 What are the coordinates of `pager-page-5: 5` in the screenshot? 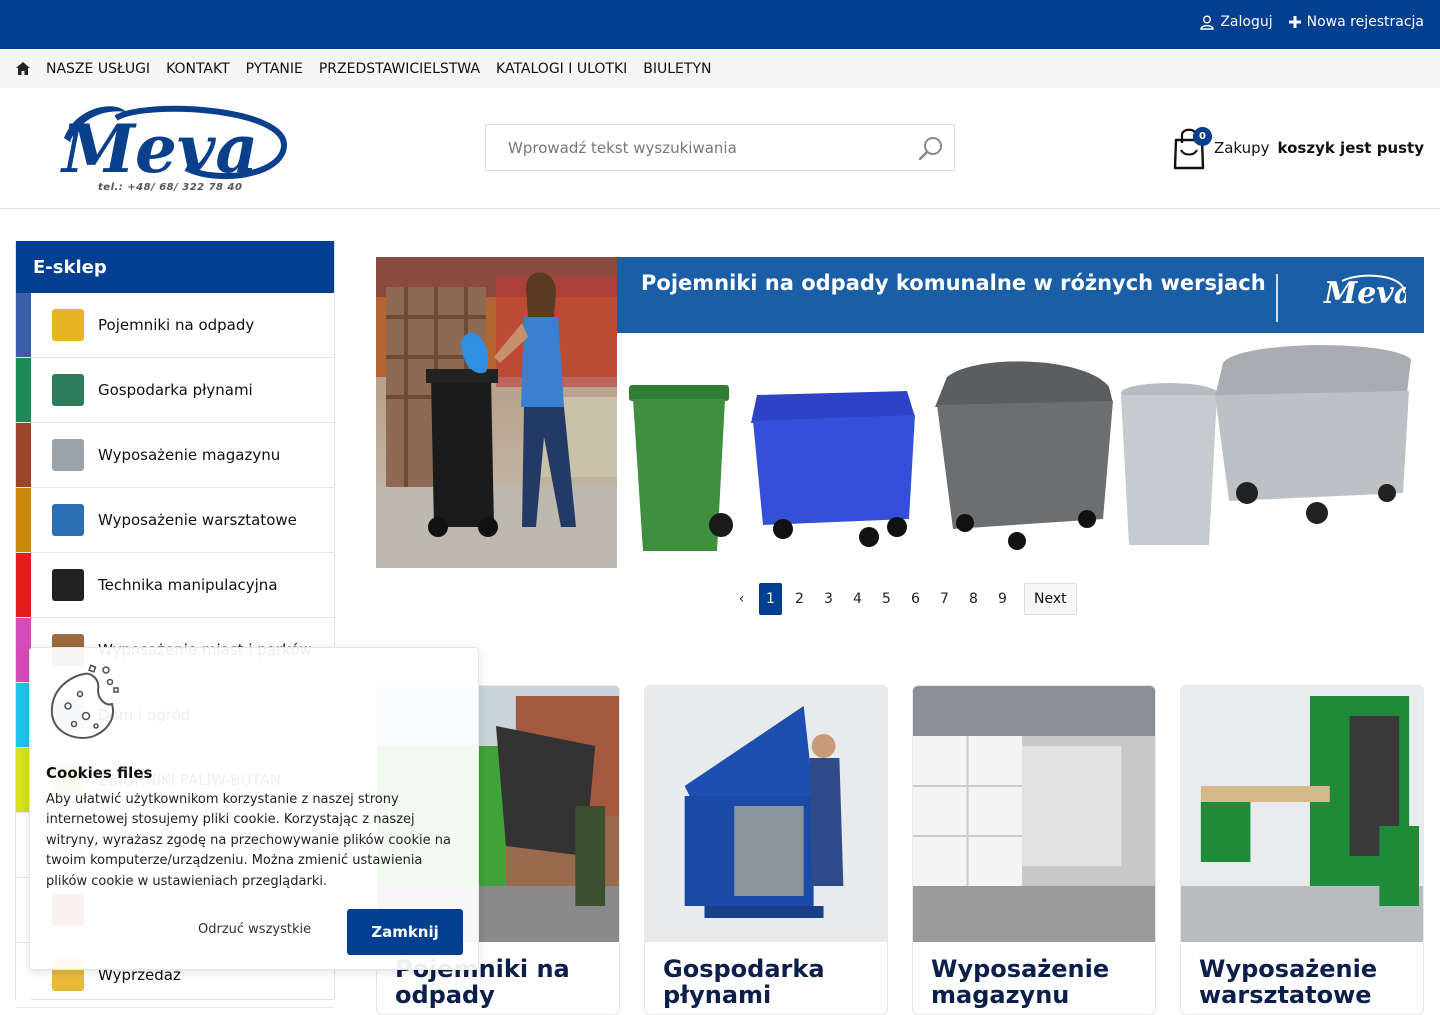 It's located at (886, 599).